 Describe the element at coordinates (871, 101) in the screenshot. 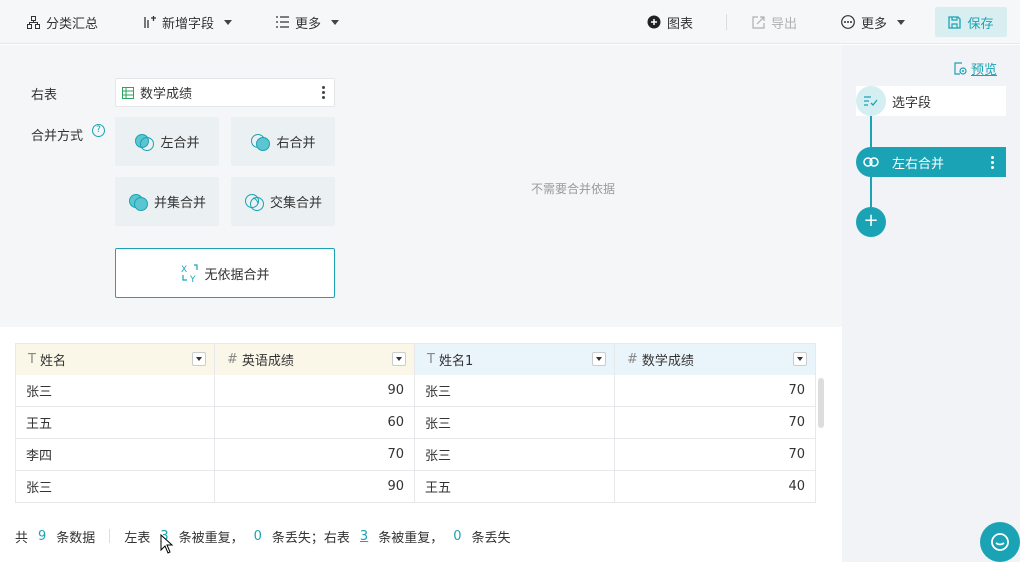

I see `select-fields-icon-wrap` at that location.